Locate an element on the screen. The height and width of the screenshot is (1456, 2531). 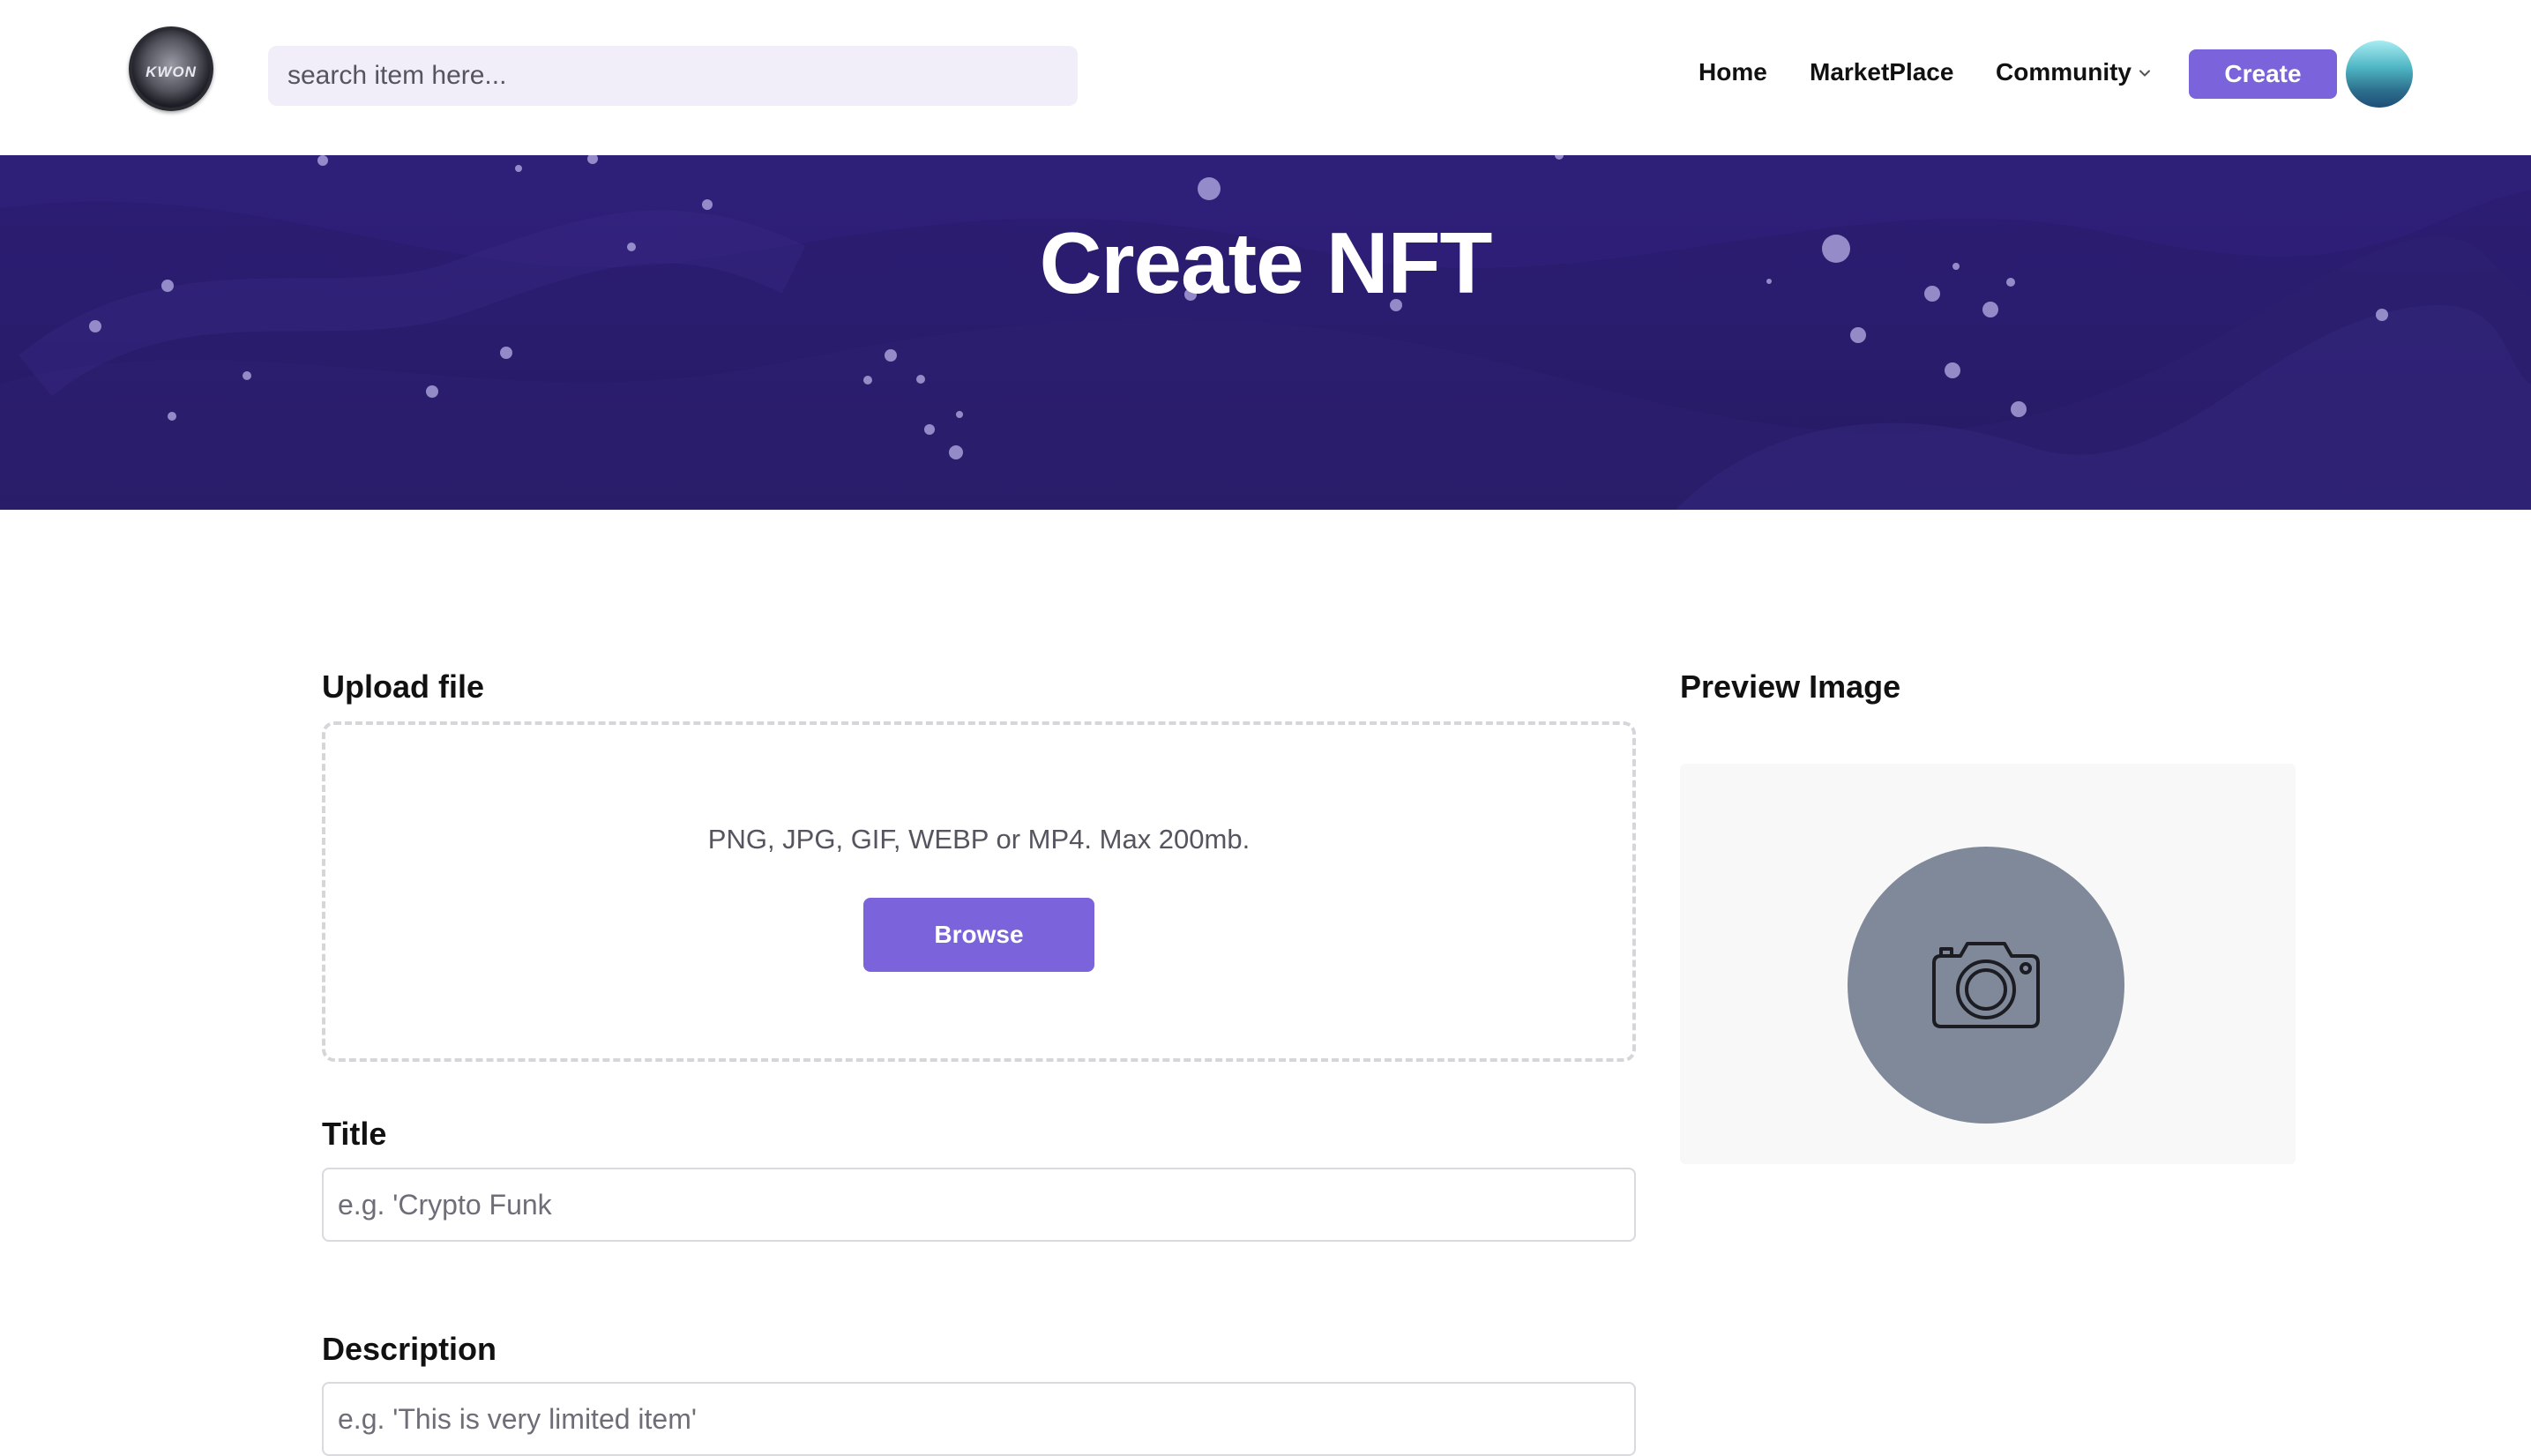
avatar is located at coordinates (2379, 74).